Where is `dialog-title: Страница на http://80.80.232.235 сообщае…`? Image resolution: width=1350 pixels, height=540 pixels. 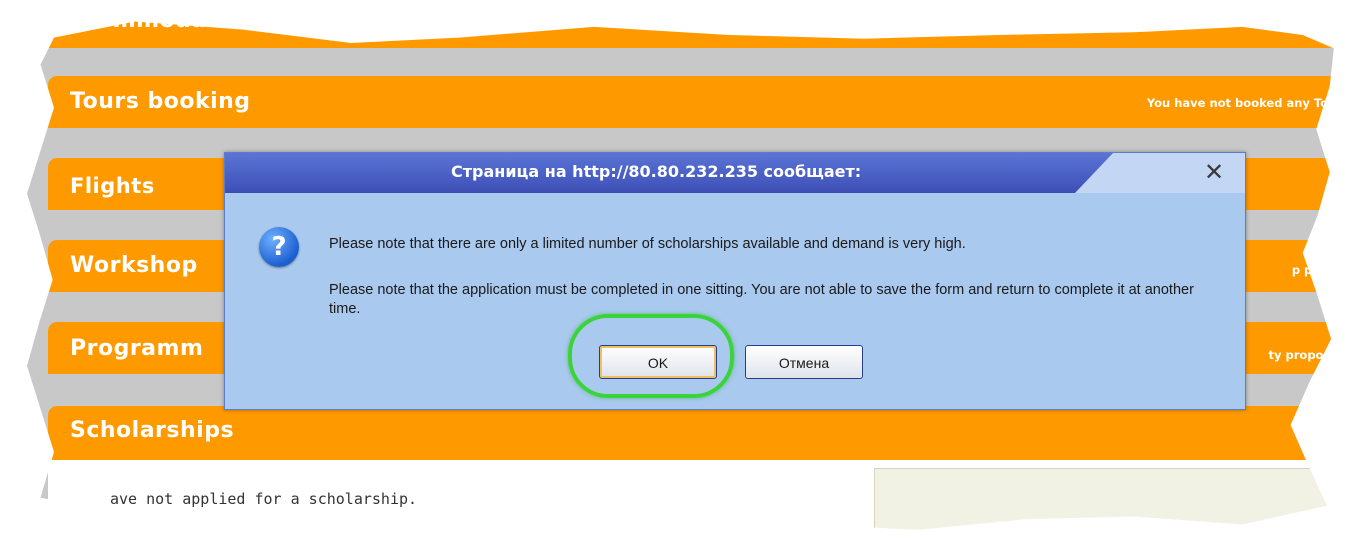
dialog-title: Страница на http://80.80.232.235 сообщае… is located at coordinates (656, 171).